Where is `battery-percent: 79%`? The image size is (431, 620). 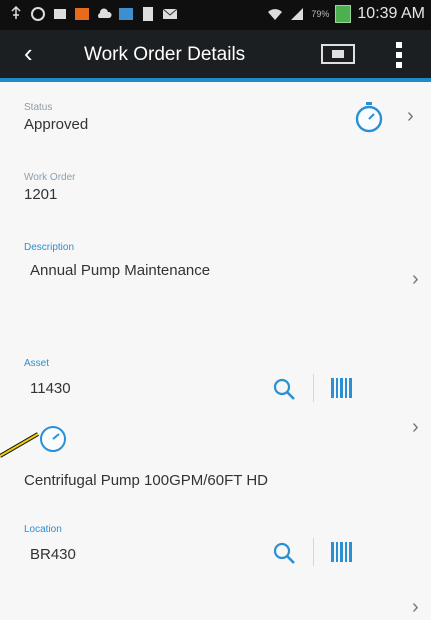
battery-percent: 79% is located at coordinates (320, 14).